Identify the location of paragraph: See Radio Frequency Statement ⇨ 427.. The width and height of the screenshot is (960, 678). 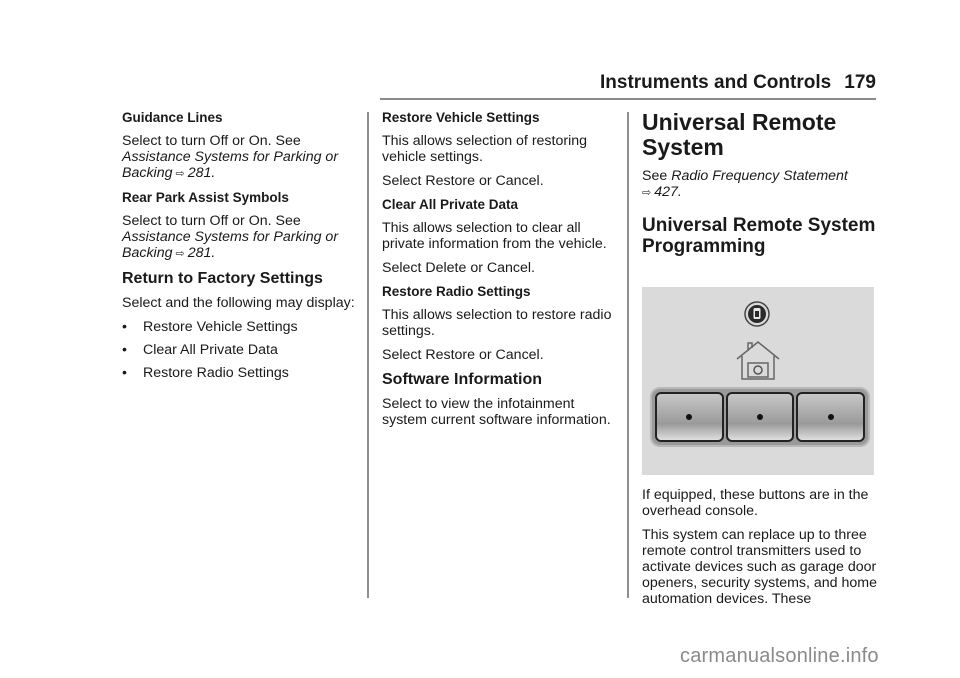
(760, 184).